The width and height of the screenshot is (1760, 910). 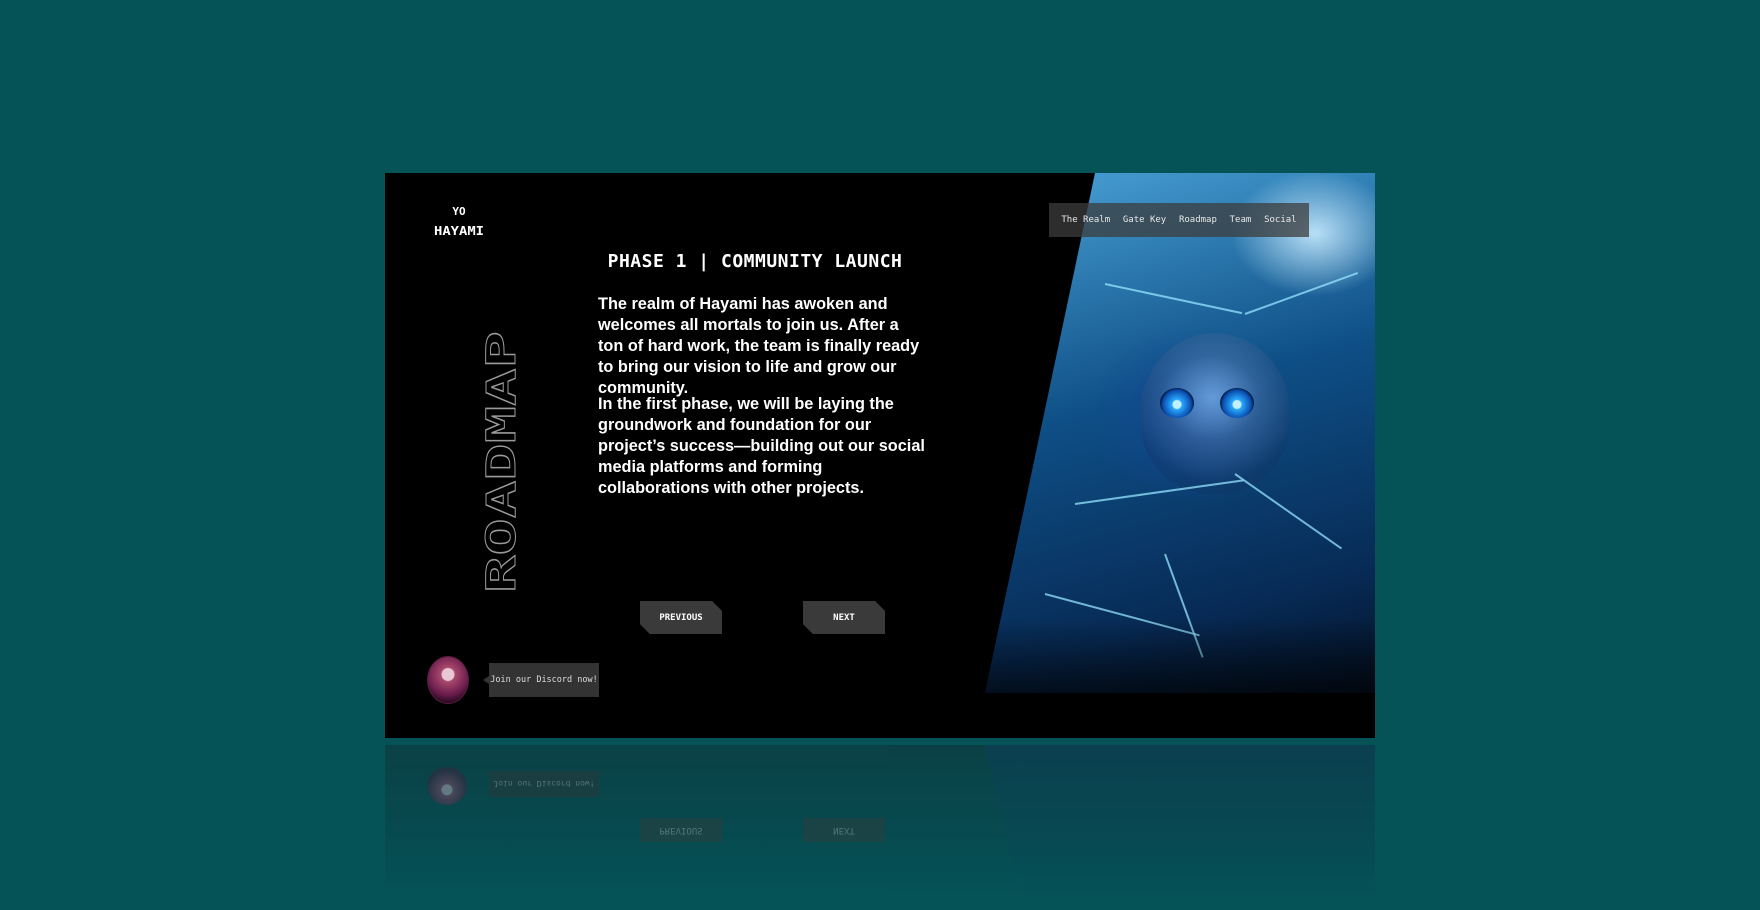 I want to click on character-face, so click(x=1215, y=413).